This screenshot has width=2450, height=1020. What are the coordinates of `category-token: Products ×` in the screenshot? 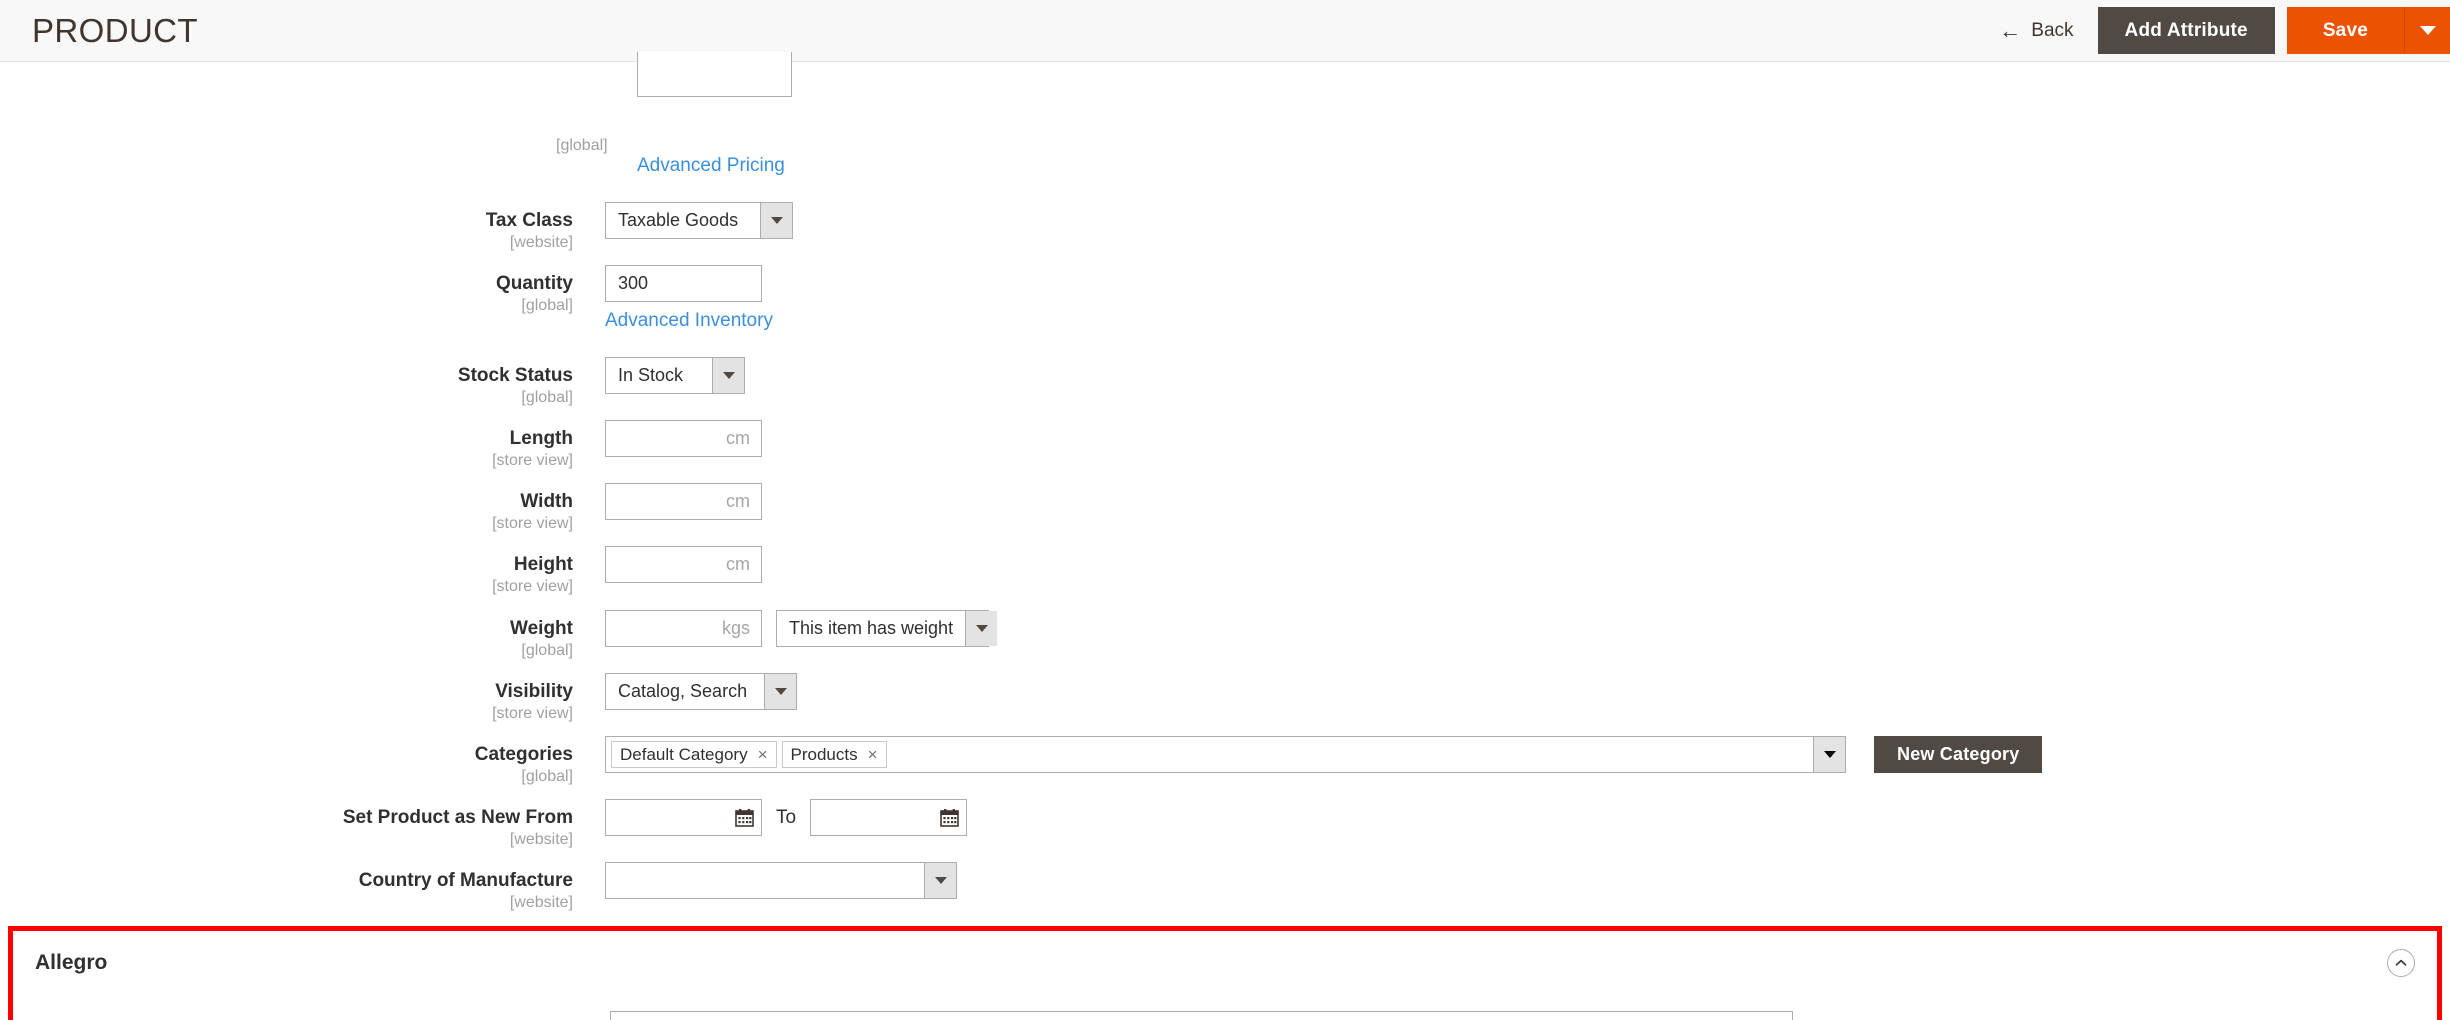 It's located at (834, 754).